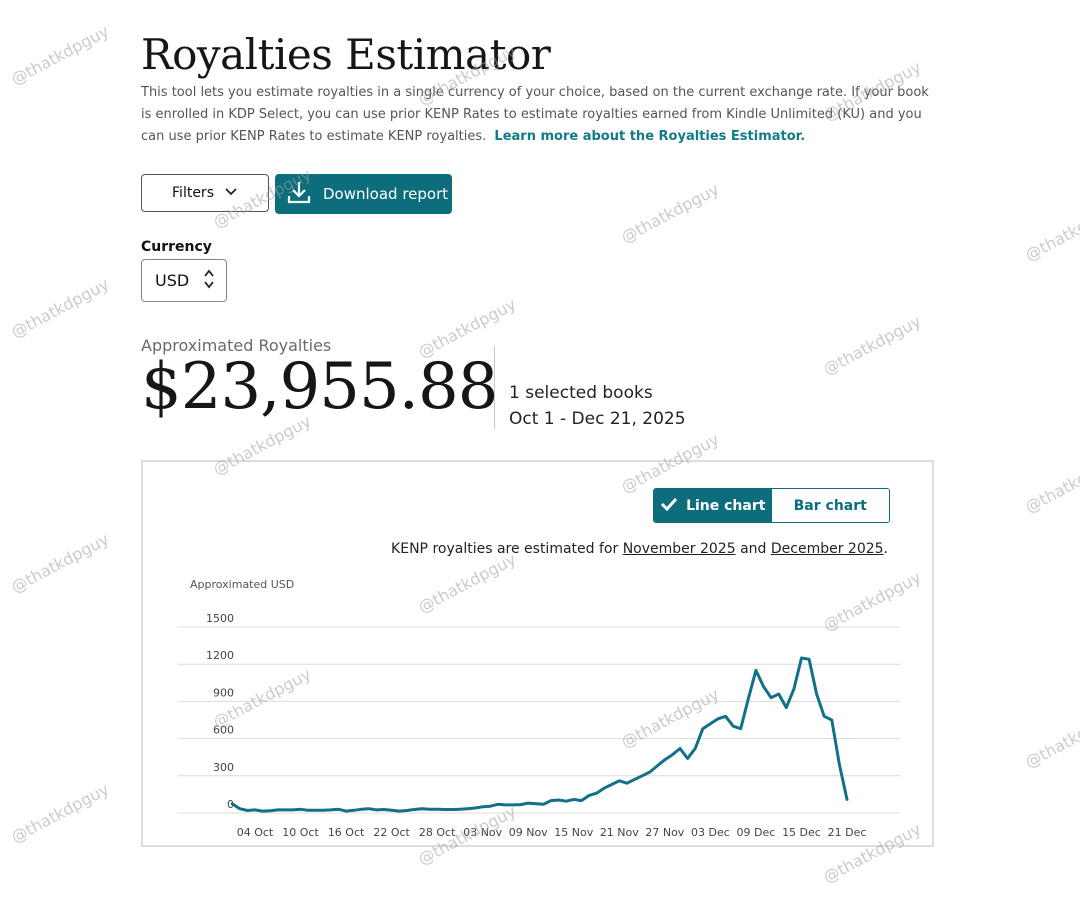  I want to click on x-tick-label: 03 Dec, so click(710, 832).